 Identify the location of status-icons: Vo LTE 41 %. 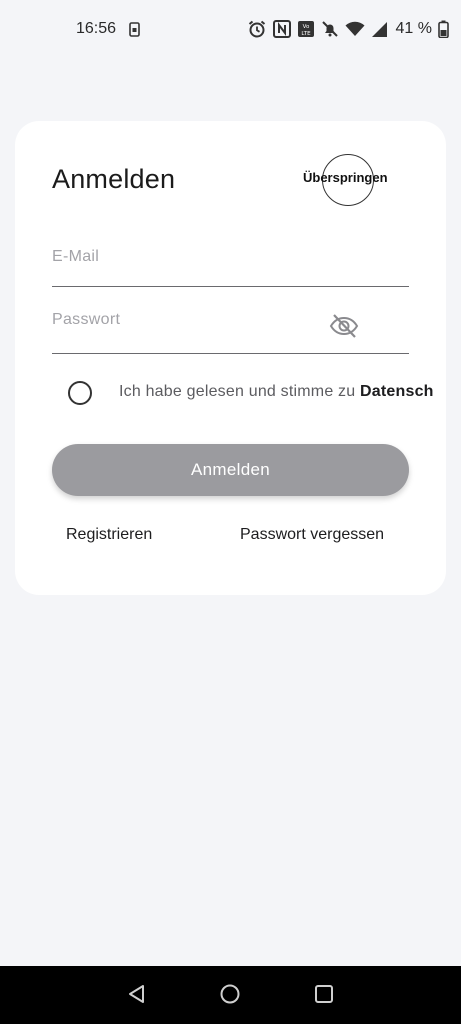
(348, 29).